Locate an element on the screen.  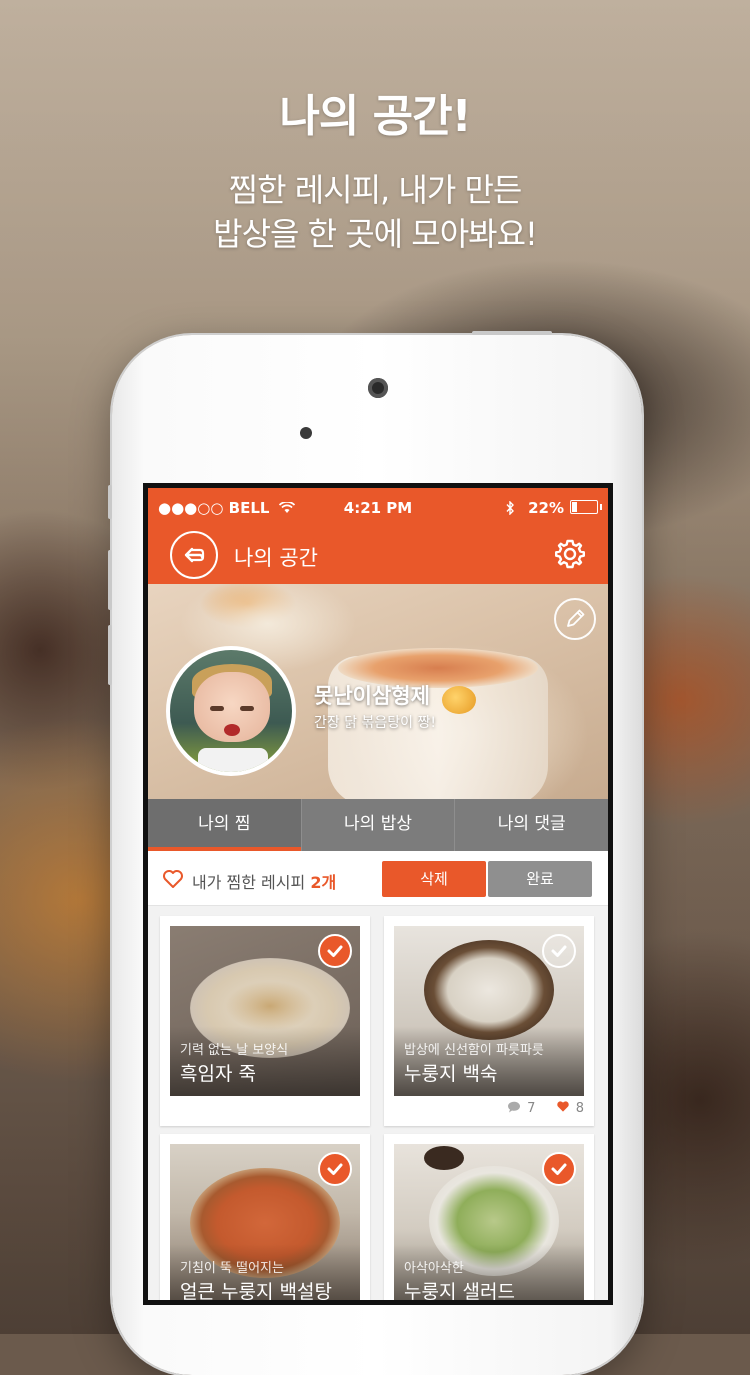
volume-down-button is located at coordinates (110, 655).